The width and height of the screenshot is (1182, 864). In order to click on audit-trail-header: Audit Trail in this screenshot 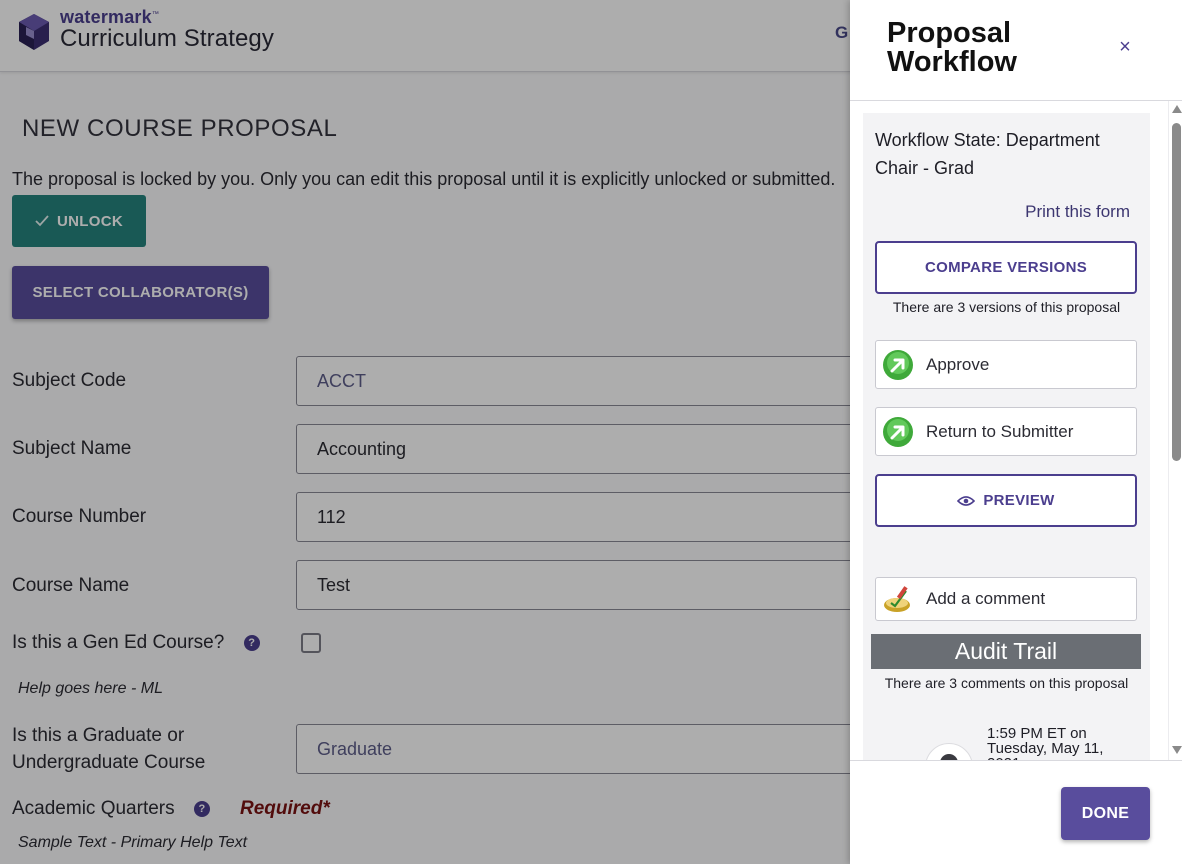, I will do `click(1006, 651)`.